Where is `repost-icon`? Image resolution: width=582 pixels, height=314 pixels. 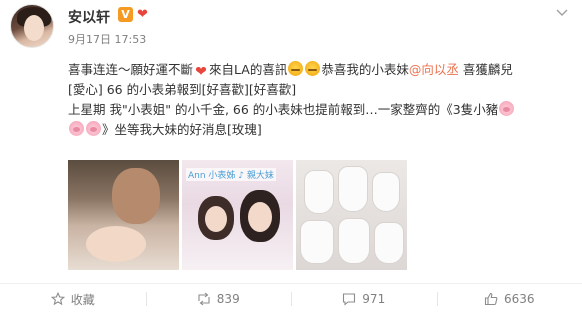 repost-icon is located at coordinates (204, 299).